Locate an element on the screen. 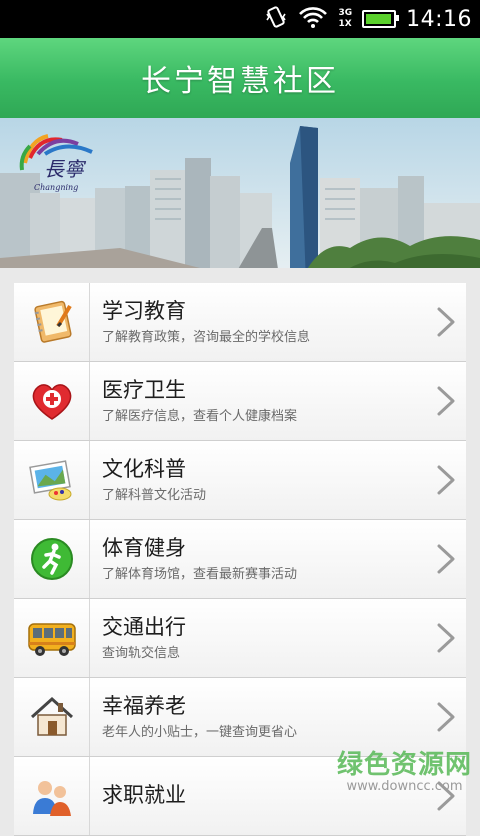 Image resolution: width=480 pixels, height=836 pixels. picture-palette-icon is located at coordinates (52, 480).